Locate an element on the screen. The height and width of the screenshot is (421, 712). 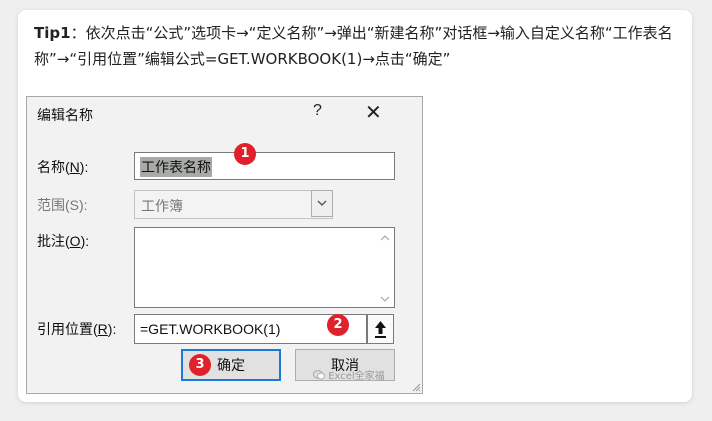
help-button: ? is located at coordinates (317, 111).